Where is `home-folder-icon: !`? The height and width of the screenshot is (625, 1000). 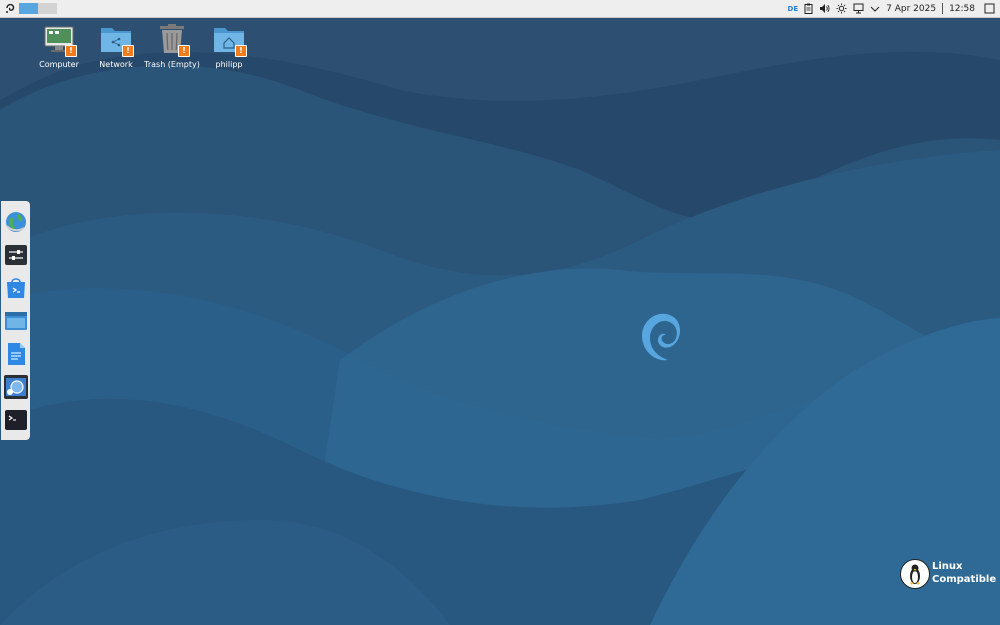 home-folder-icon: ! is located at coordinates (229, 39).